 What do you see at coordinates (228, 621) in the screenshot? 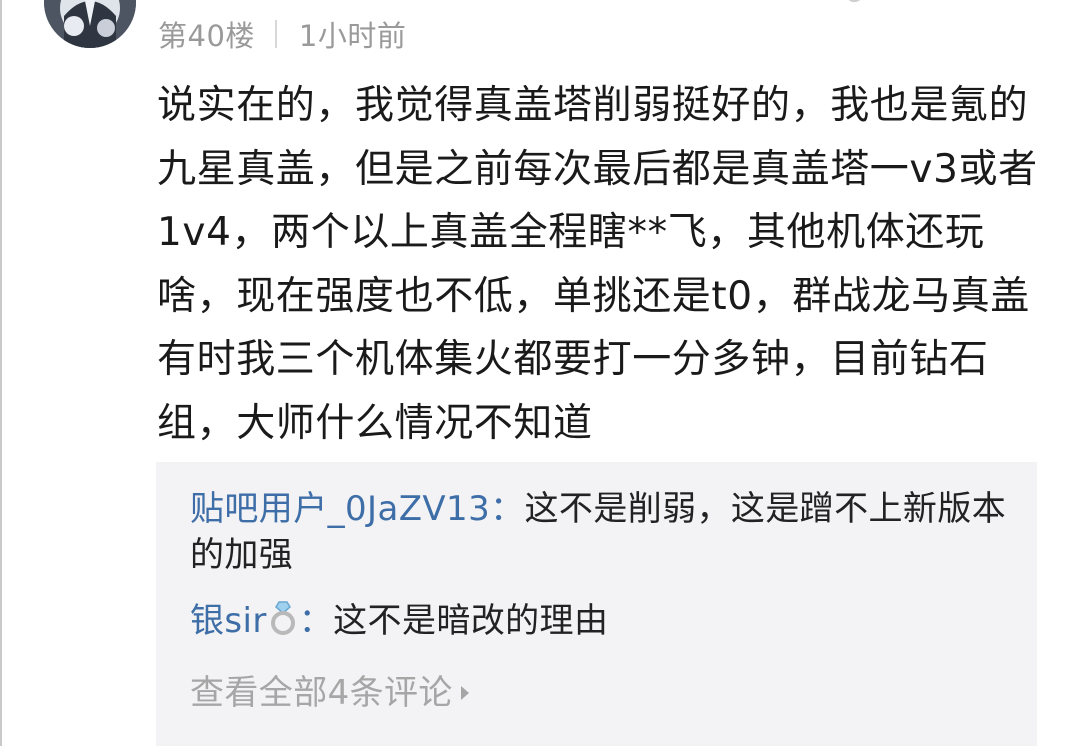
I see `reply-username: 银sir` at bounding box center [228, 621].